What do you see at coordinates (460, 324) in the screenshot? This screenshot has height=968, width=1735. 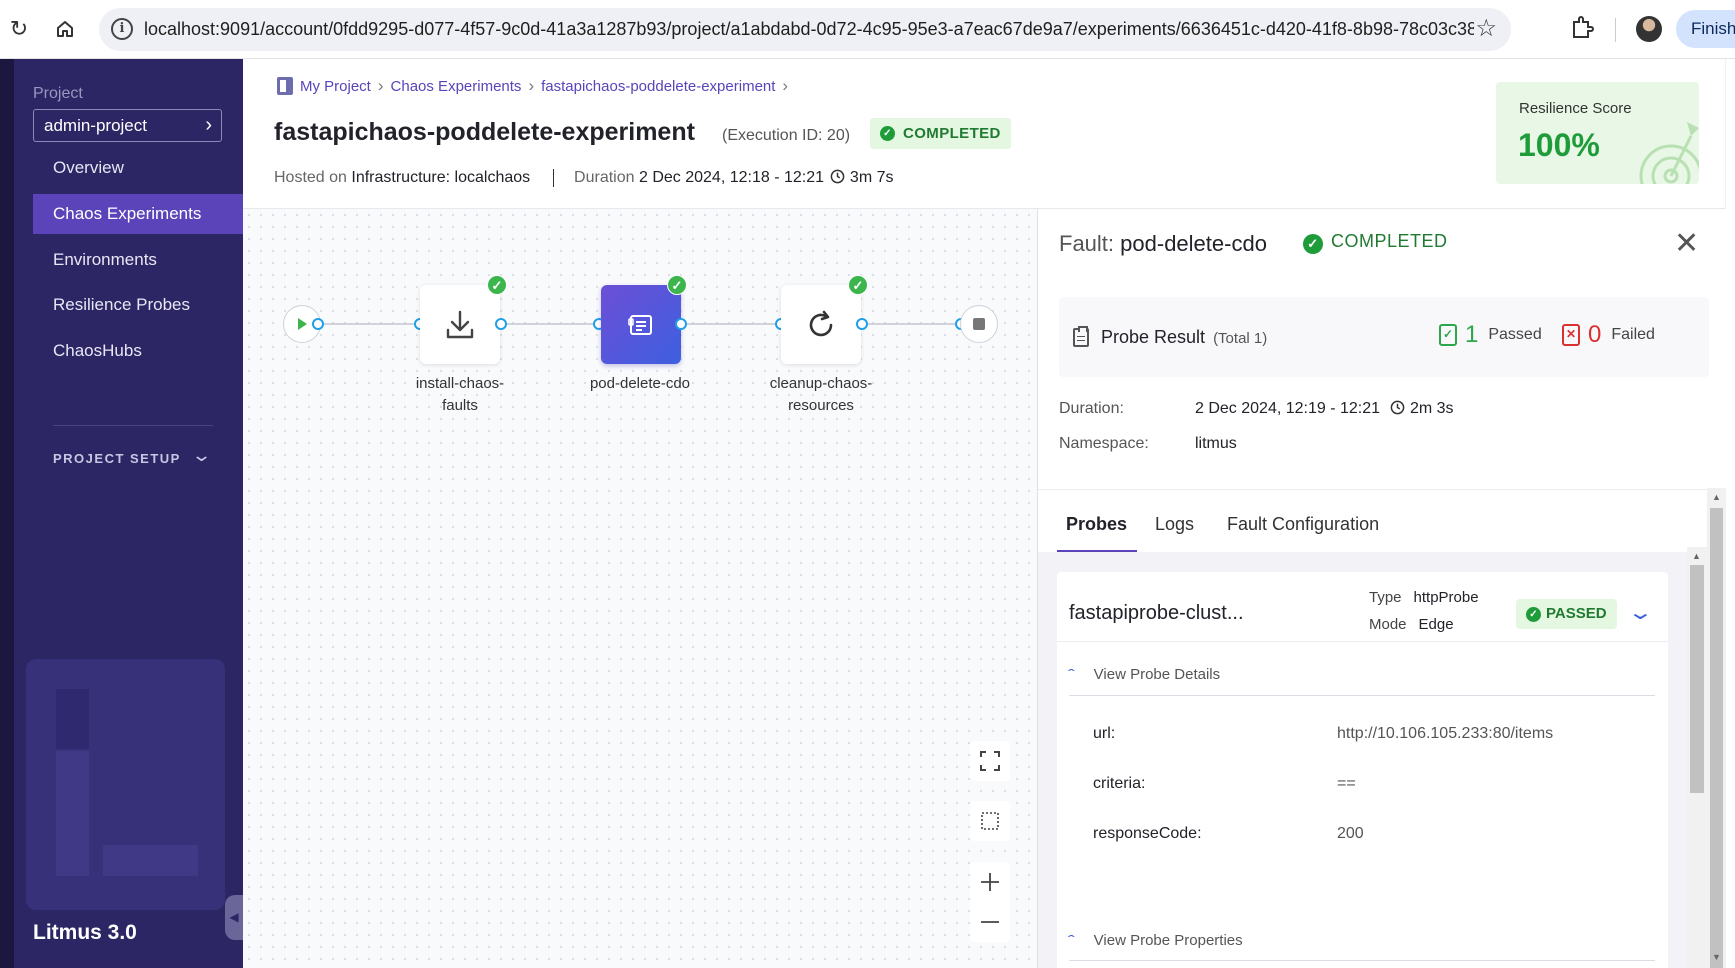 I see `workflow-node-install` at bounding box center [460, 324].